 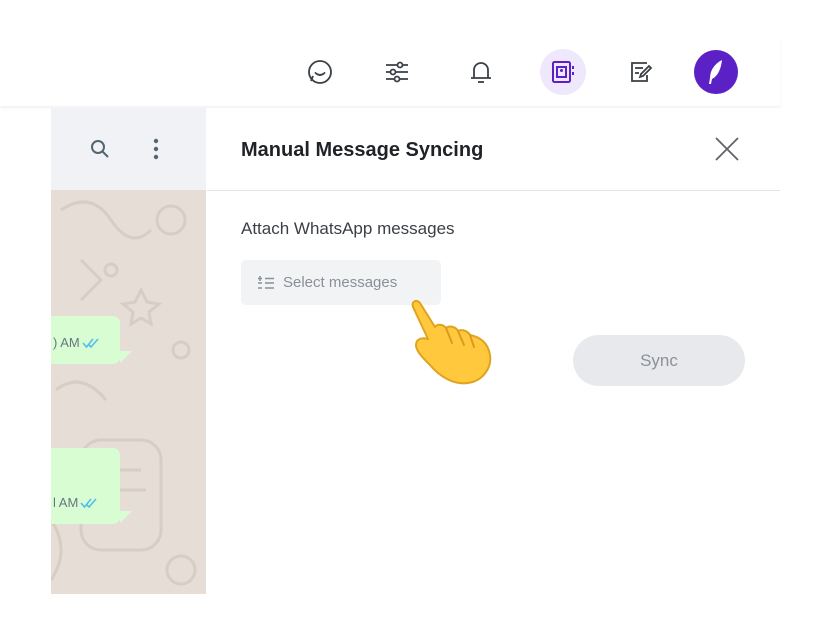 I want to click on section-label: Attach WhatsApp messages, so click(x=348, y=228).